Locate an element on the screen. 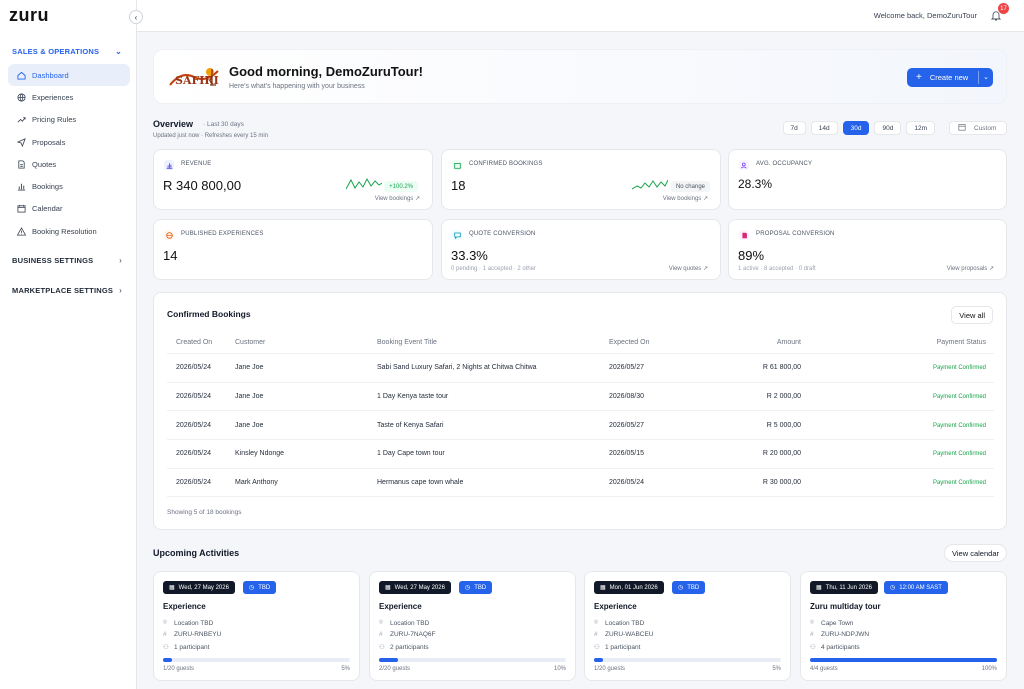 This screenshot has height=689, width=1024. payment-status-badge: Payment Confirmed is located at coordinates (959, 454).